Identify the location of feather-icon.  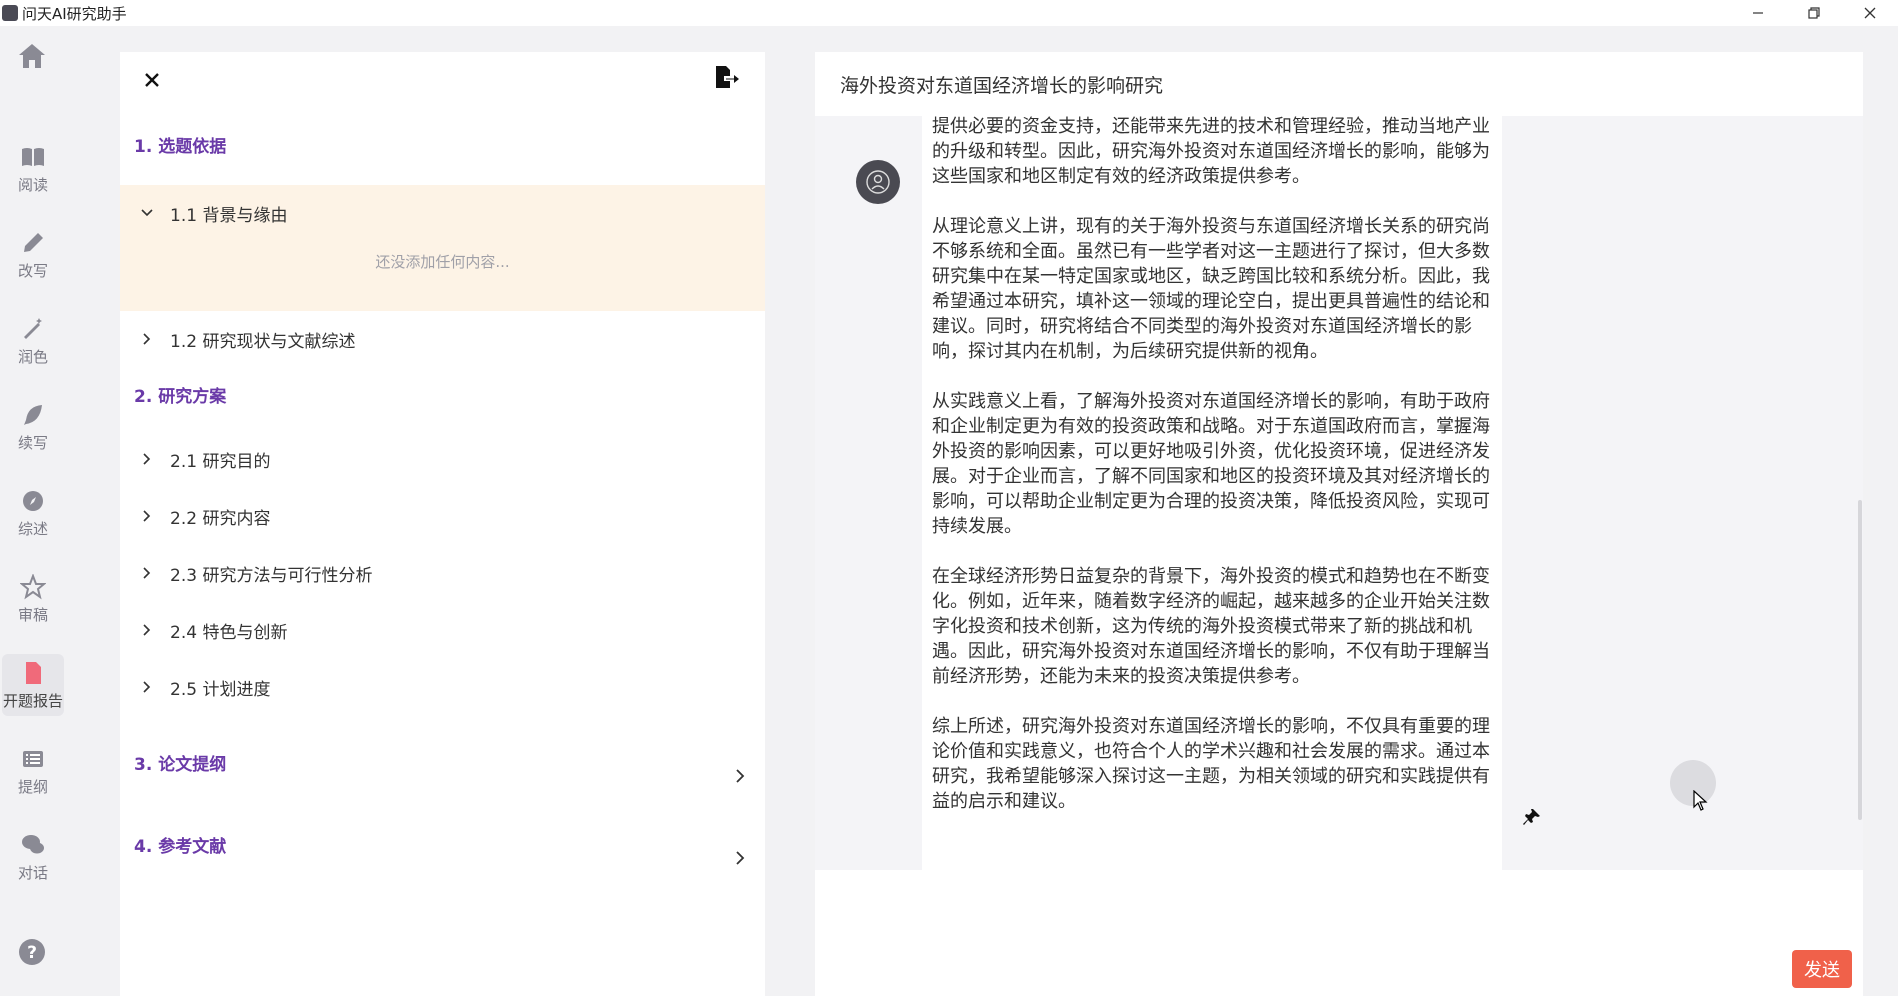
(33, 414).